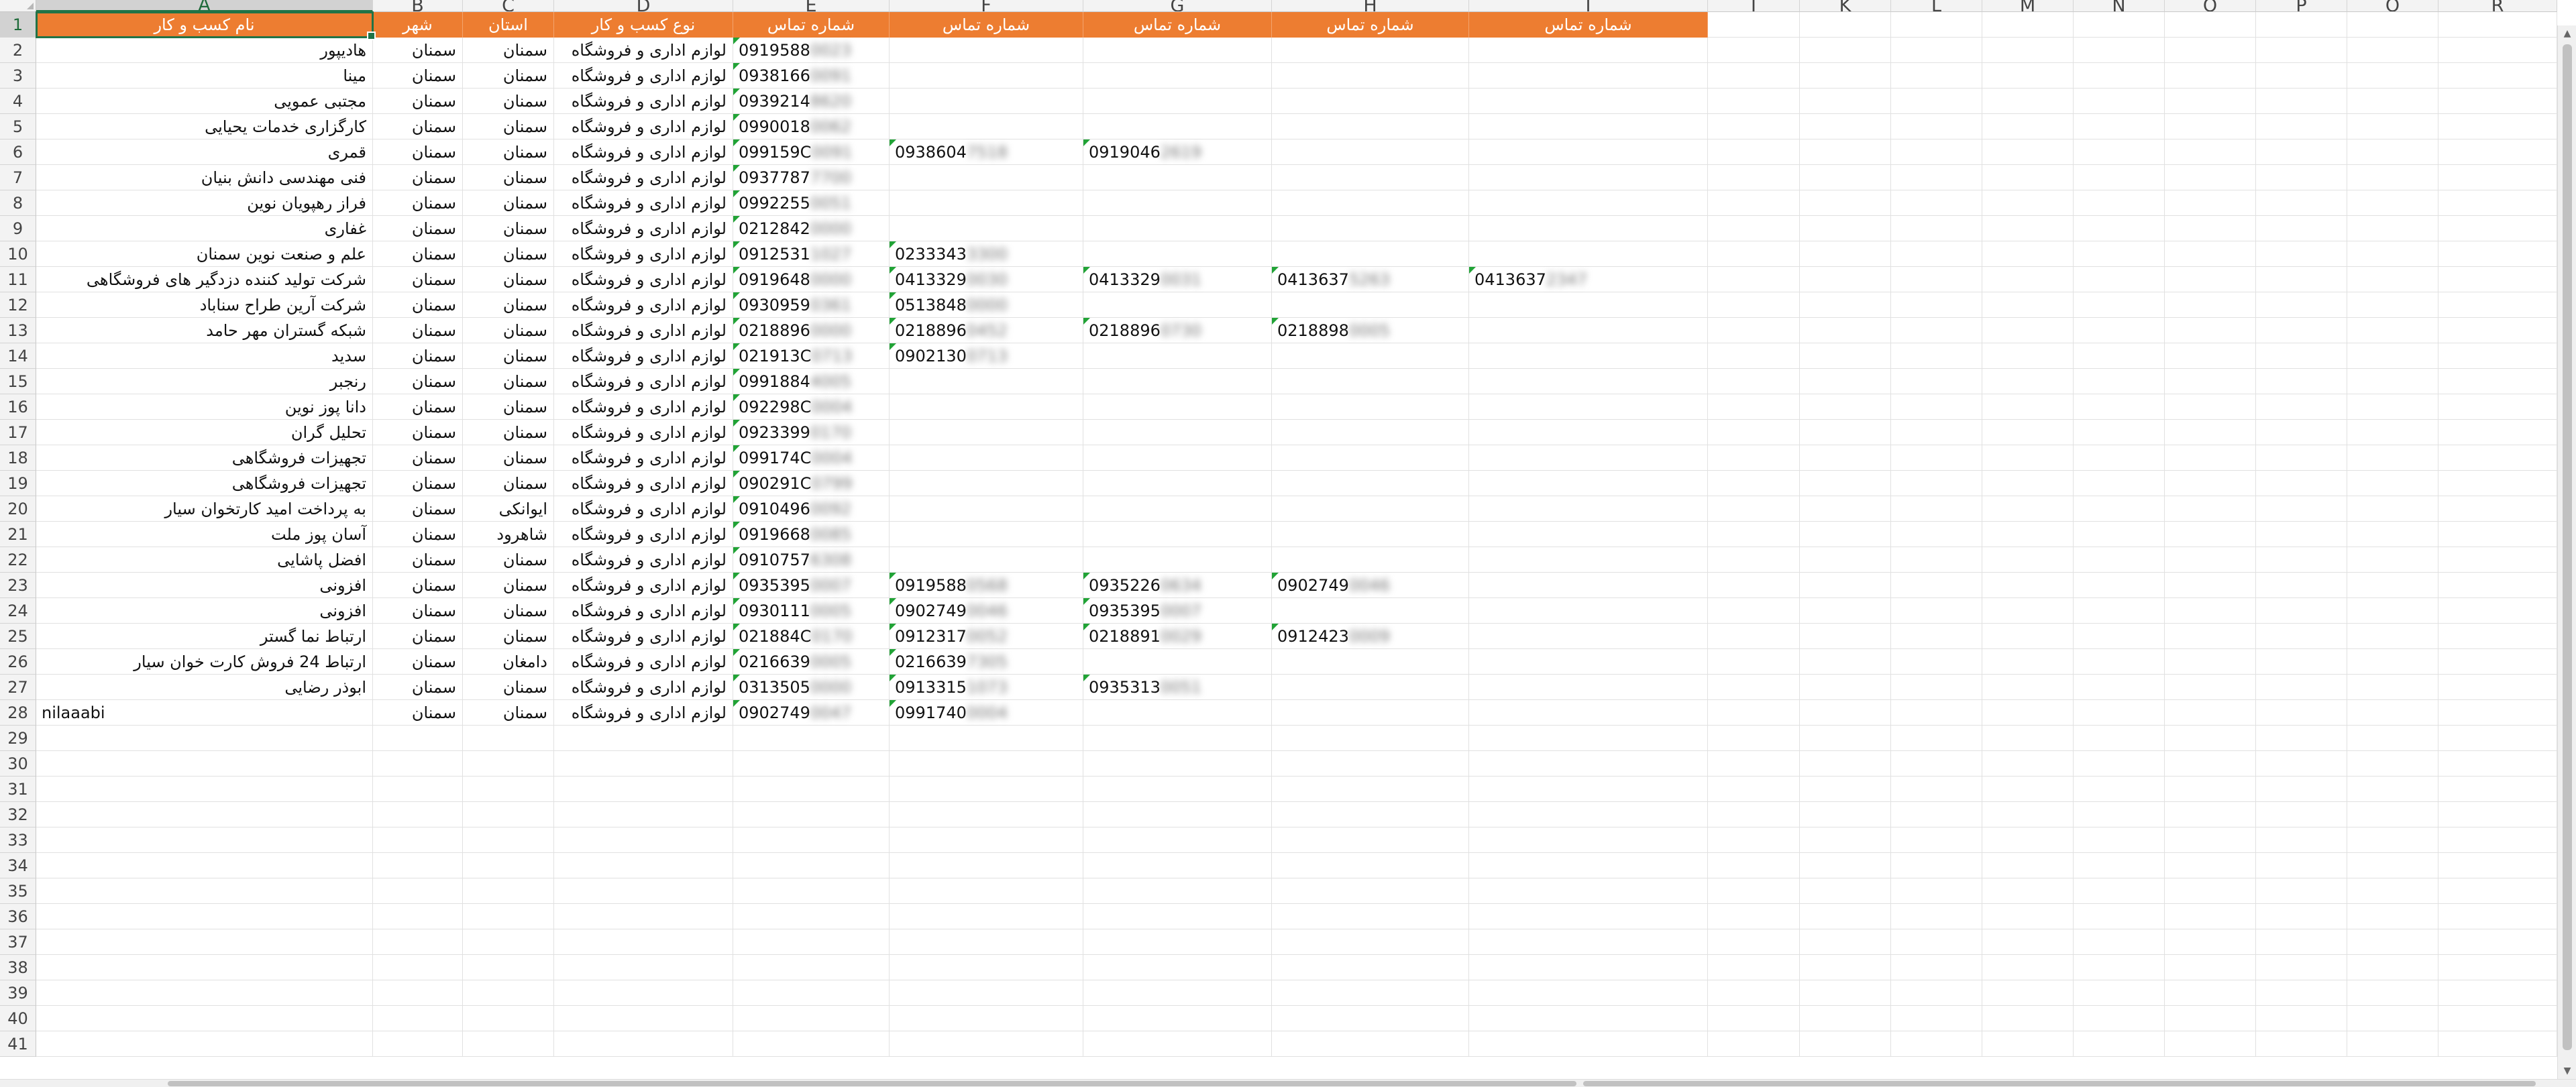  What do you see at coordinates (1588, 25) in the screenshot?
I see `header-cell-i: شماره تماس` at bounding box center [1588, 25].